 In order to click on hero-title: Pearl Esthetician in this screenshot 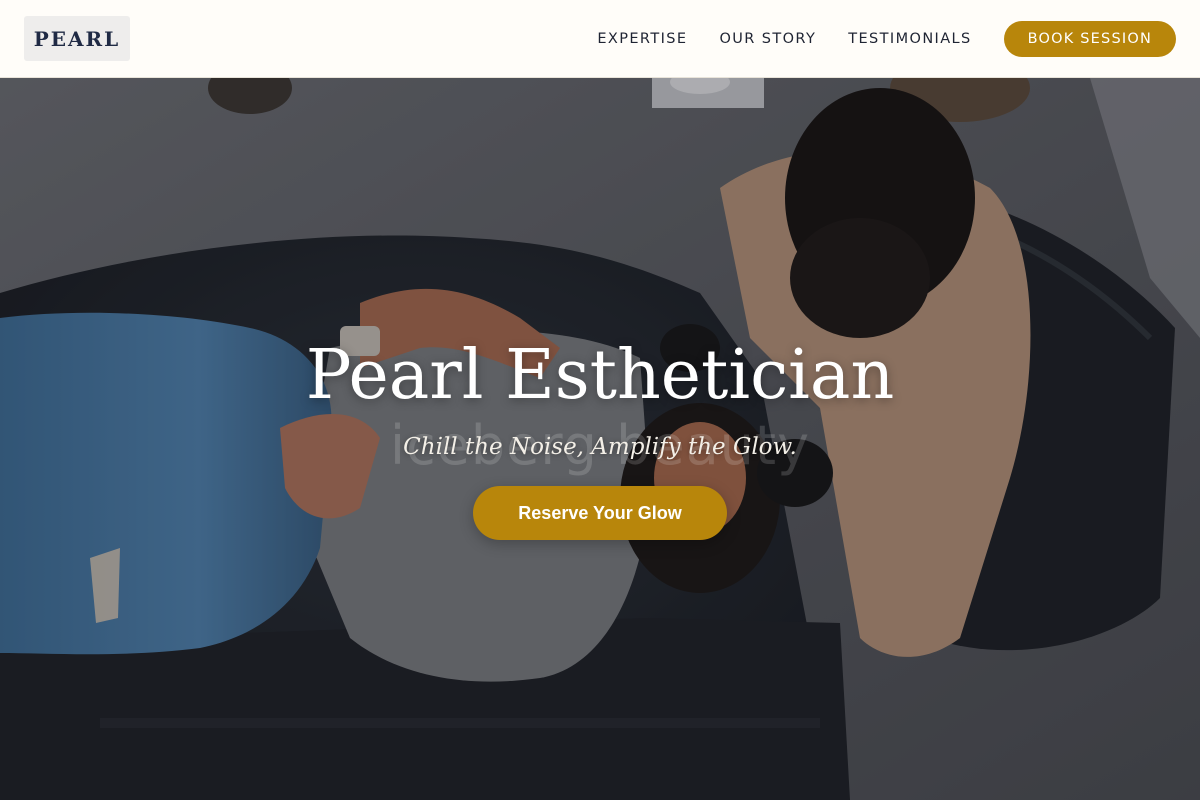, I will do `click(600, 375)`.